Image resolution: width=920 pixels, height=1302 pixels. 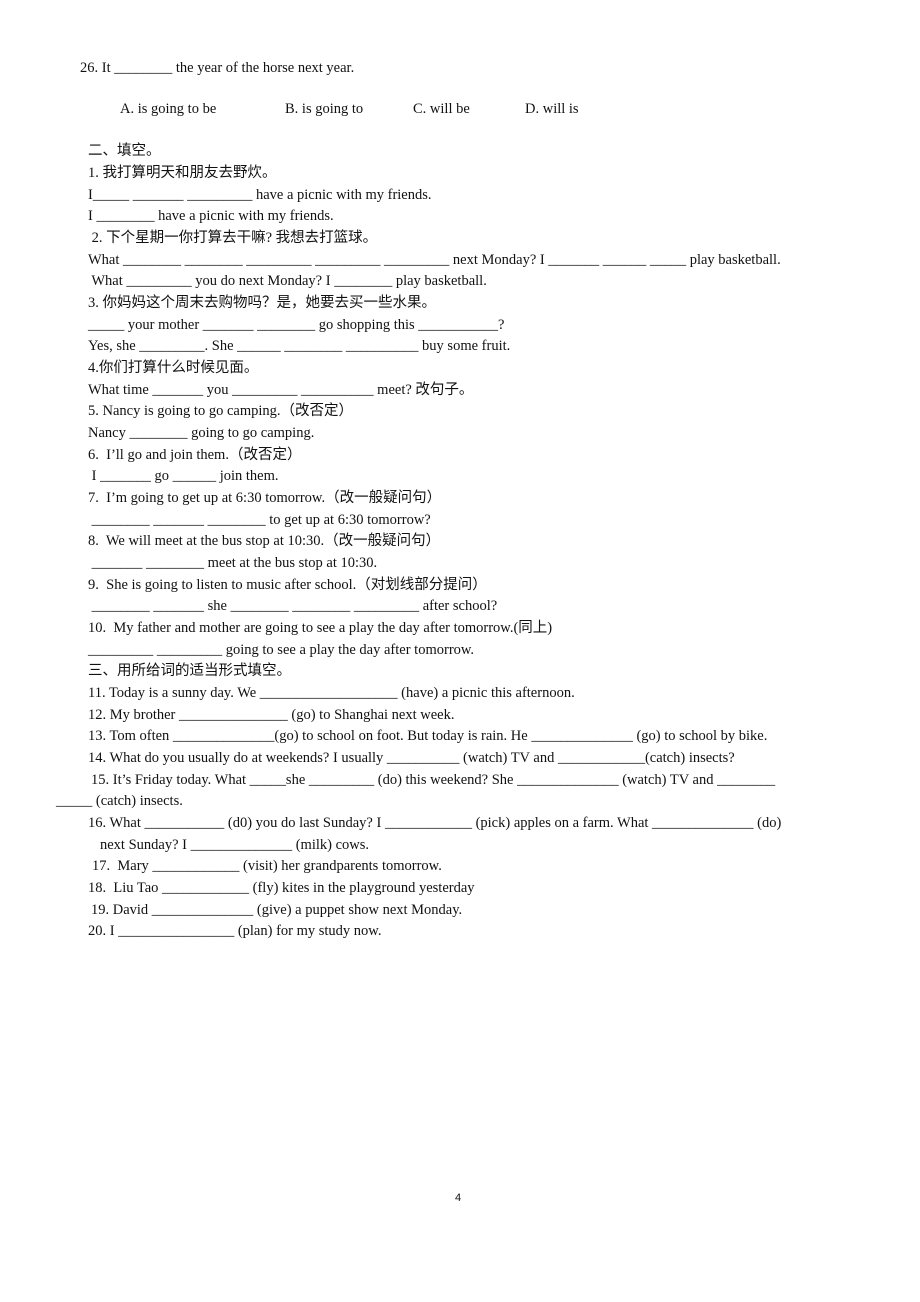 What do you see at coordinates (201, 433) in the screenshot?
I see `s2-line: Nancy ________ going to go camping.` at bounding box center [201, 433].